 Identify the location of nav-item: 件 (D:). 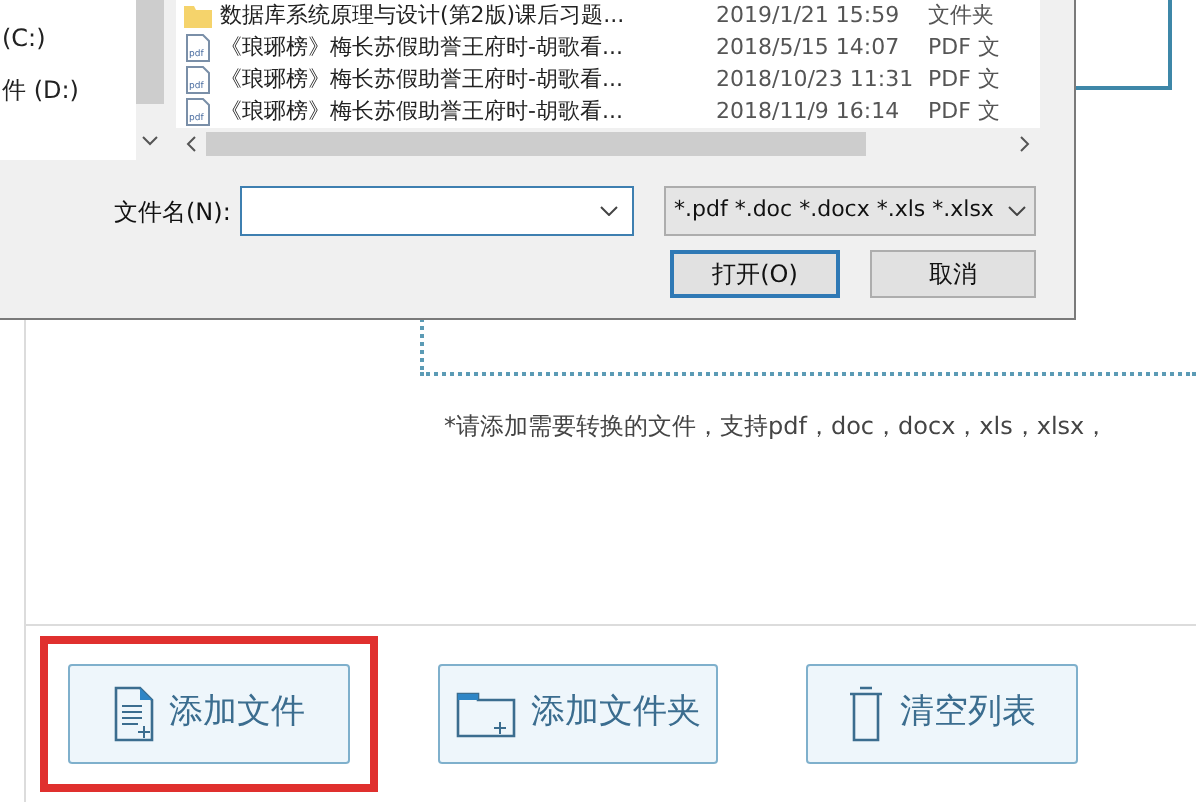
(40, 90).